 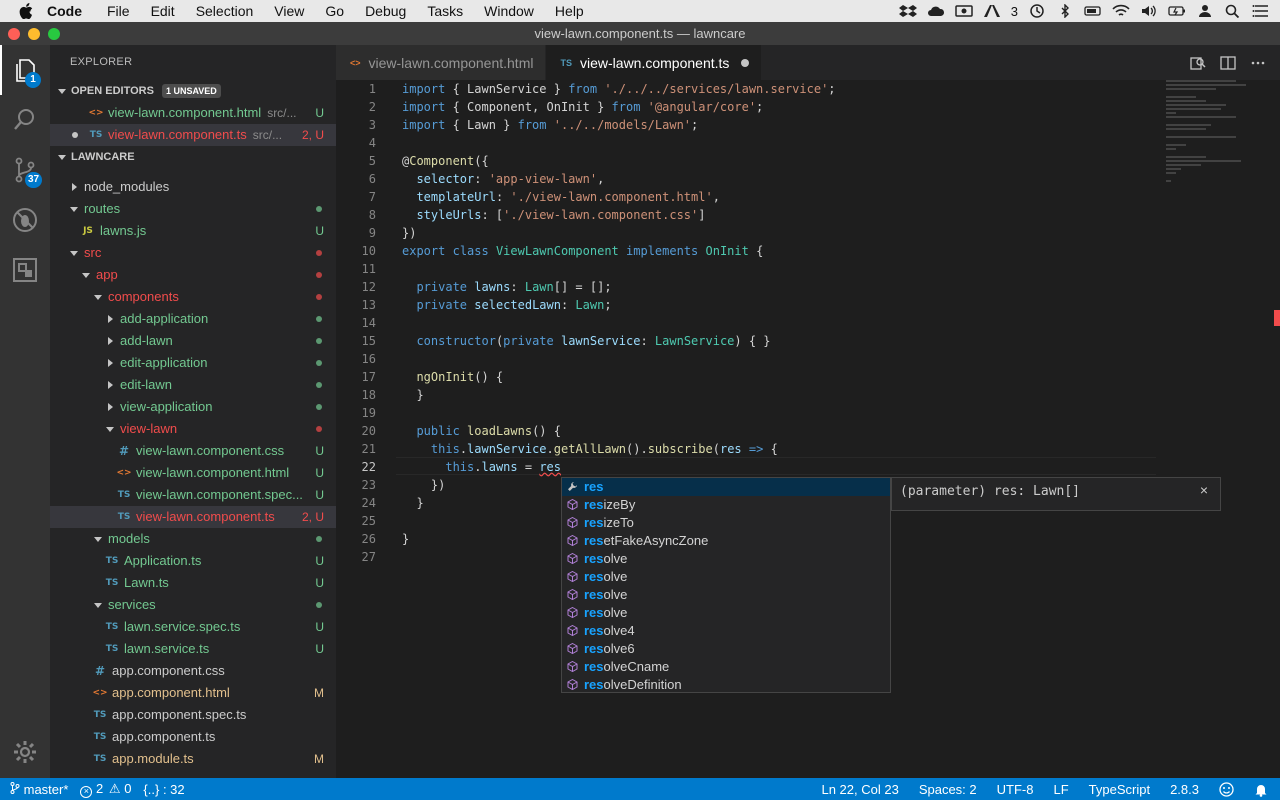 What do you see at coordinates (193, 319) in the screenshot?
I see `tree-item: add-application` at bounding box center [193, 319].